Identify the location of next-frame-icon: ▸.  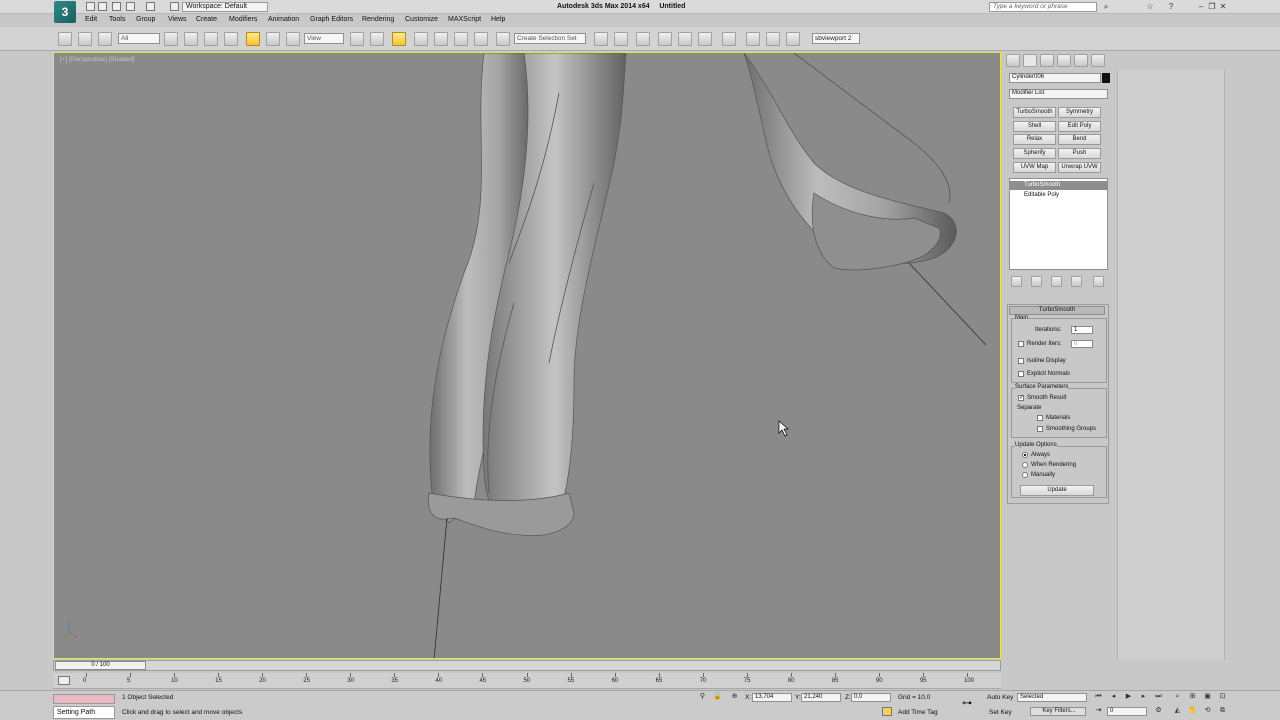
(1143, 697).